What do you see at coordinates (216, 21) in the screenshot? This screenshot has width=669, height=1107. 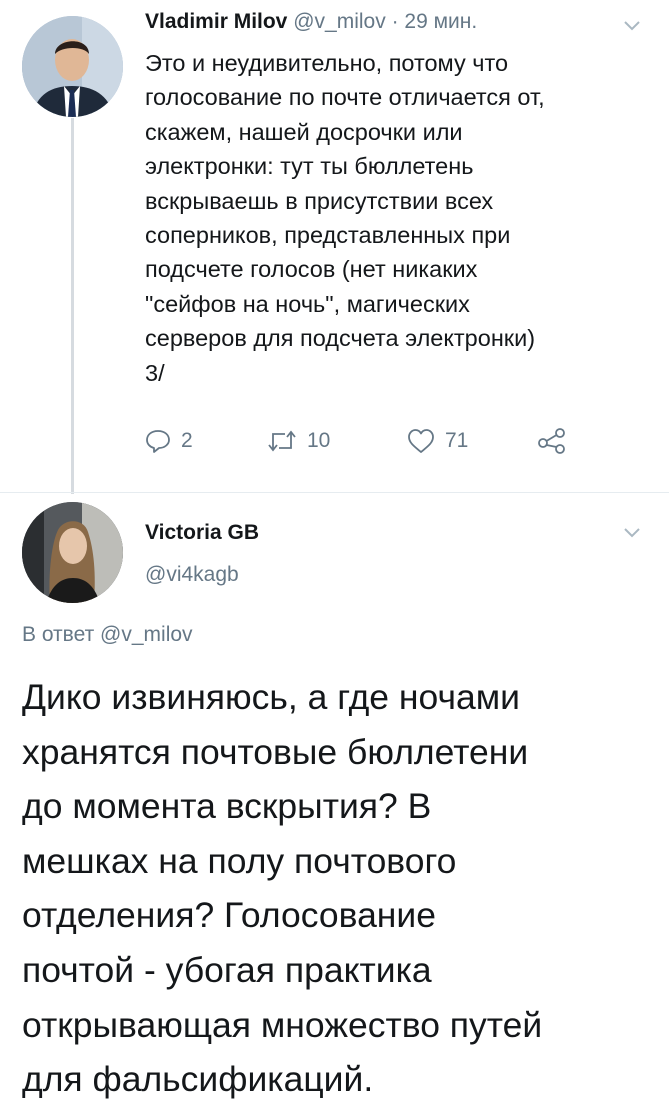 I see `author-name: Vladimir Milov` at bounding box center [216, 21].